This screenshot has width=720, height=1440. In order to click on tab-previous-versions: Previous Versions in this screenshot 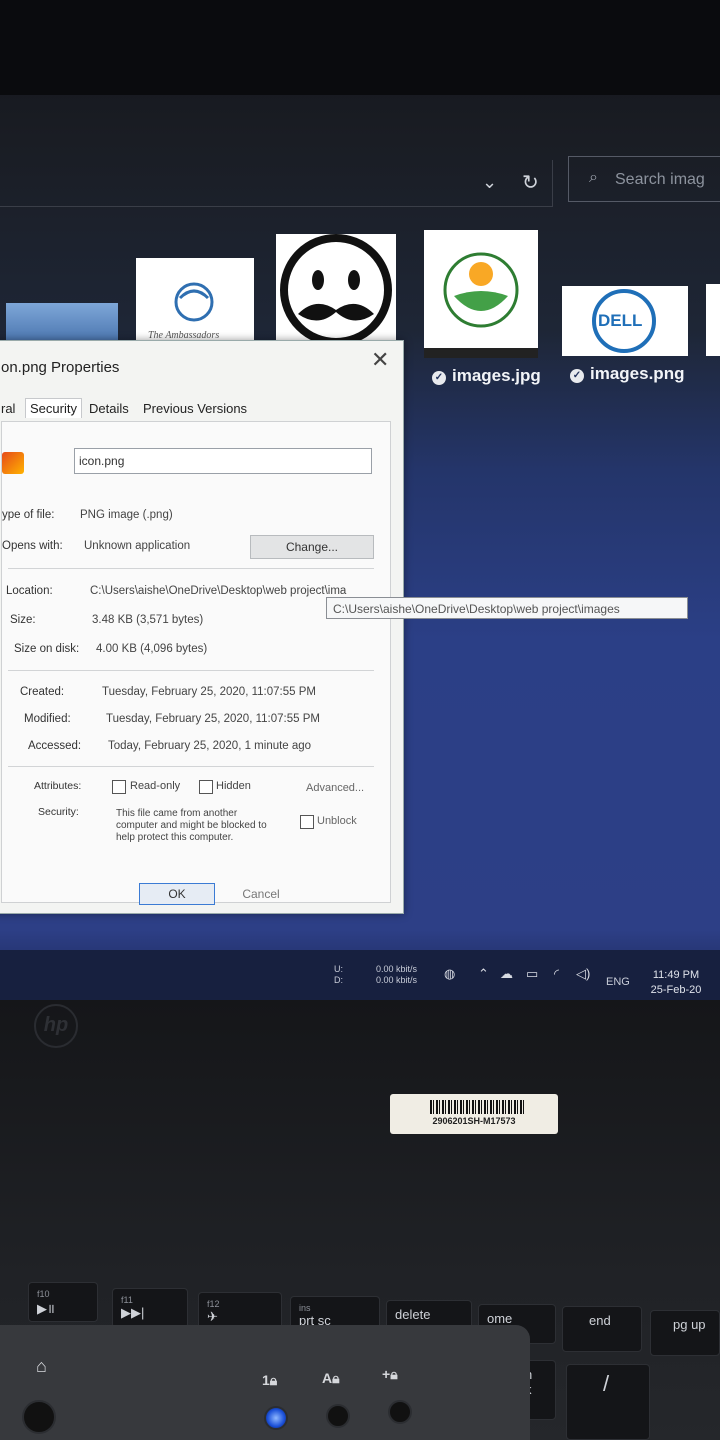, I will do `click(195, 408)`.